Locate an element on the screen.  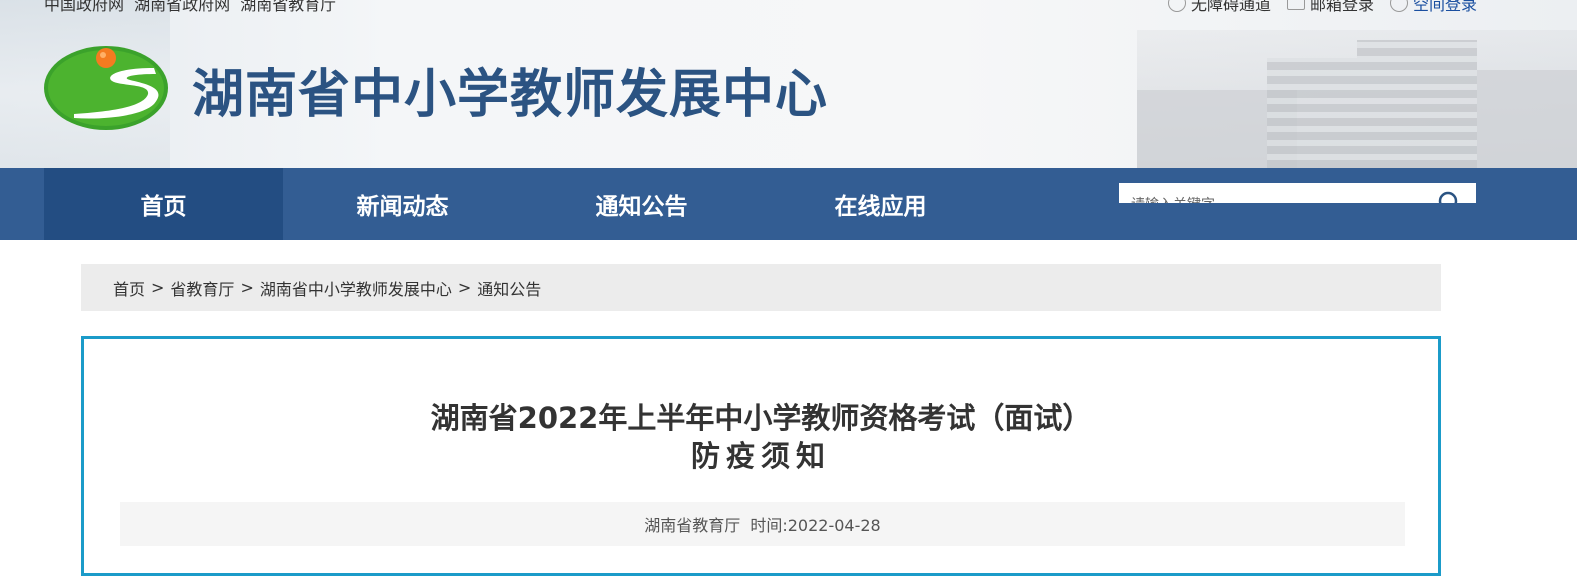
breadcrumb: 首页 > 省教育厅 > 湖南省中小学教师发展中心 > 通知公告 is located at coordinates (761, 287).